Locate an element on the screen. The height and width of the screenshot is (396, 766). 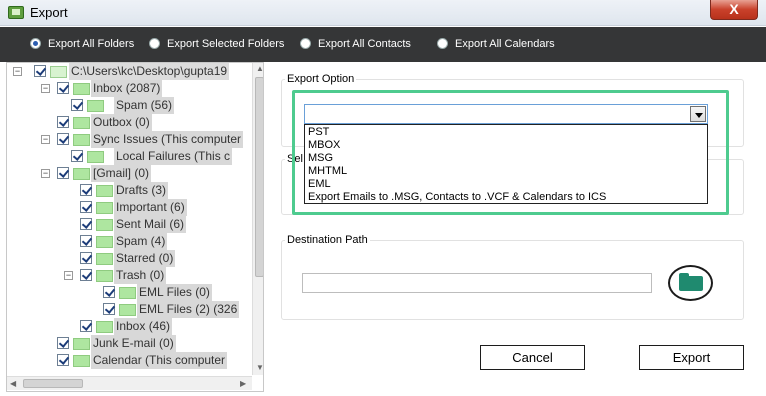
tree-item-eml-files-2: EML Files (2) (326 is located at coordinates (133, 309).